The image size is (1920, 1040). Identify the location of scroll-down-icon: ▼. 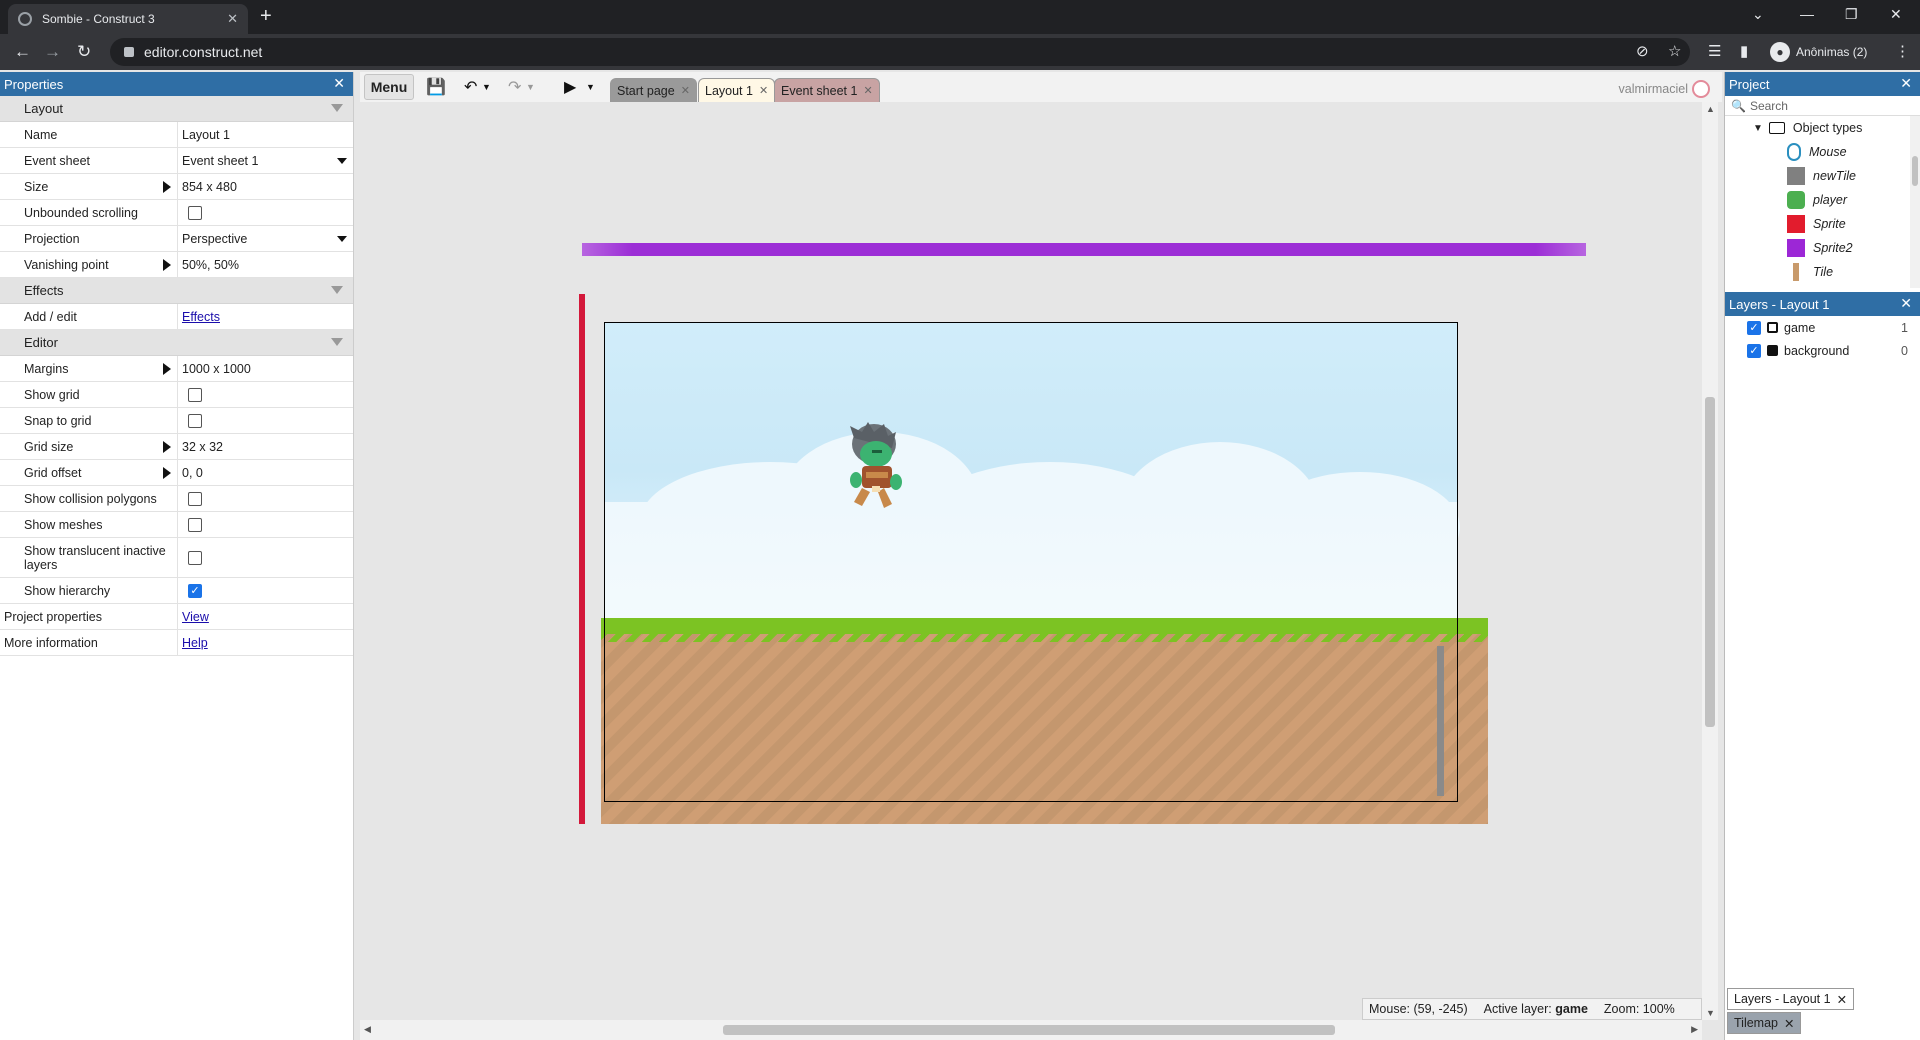
(1710, 1013).